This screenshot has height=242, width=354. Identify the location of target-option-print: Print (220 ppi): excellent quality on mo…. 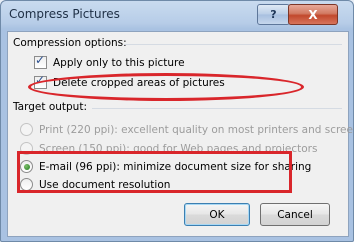
(187, 129).